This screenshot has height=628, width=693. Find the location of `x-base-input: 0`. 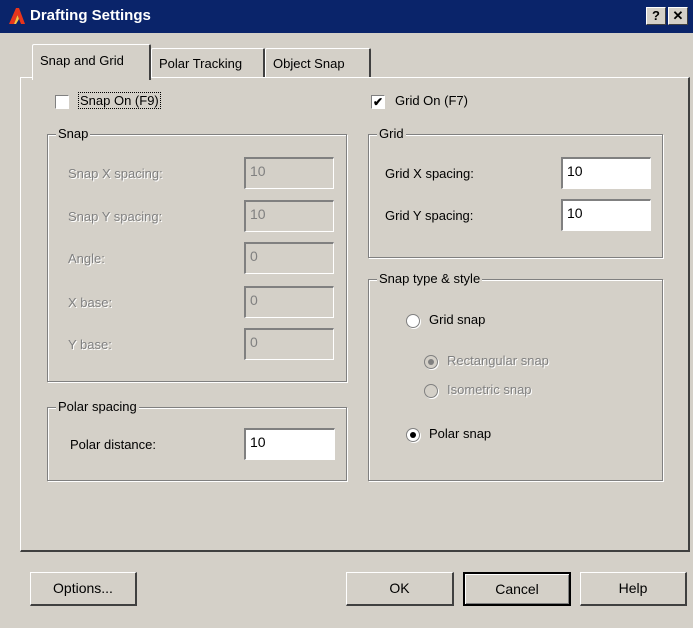

x-base-input: 0 is located at coordinates (289, 302).